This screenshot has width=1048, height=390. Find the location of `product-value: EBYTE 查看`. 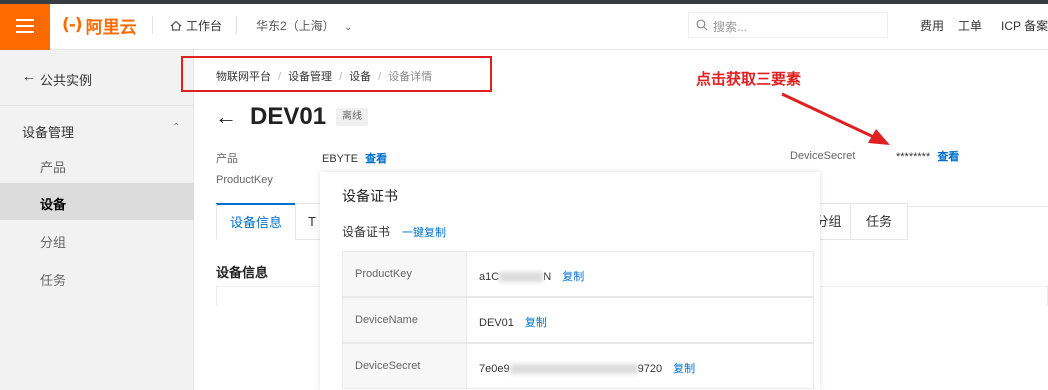

product-value: EBYTE 查看 is located at coordinates (354, 158).